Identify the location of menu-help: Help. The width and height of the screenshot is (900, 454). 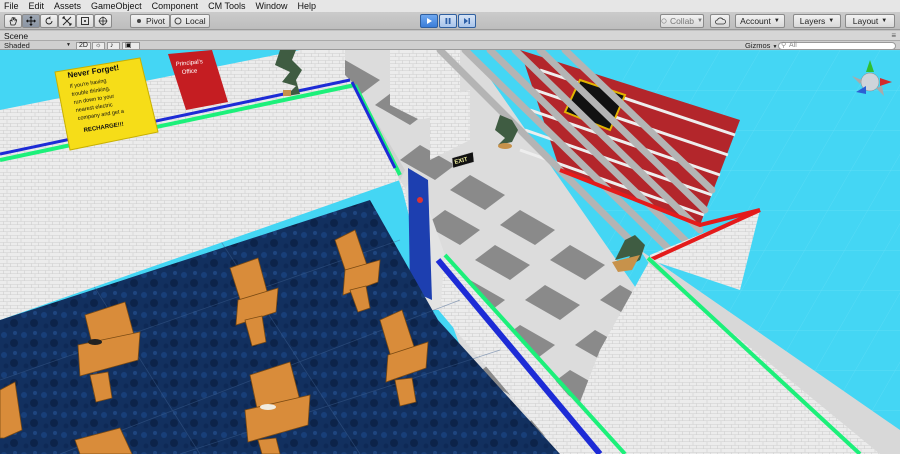
(306, 6).